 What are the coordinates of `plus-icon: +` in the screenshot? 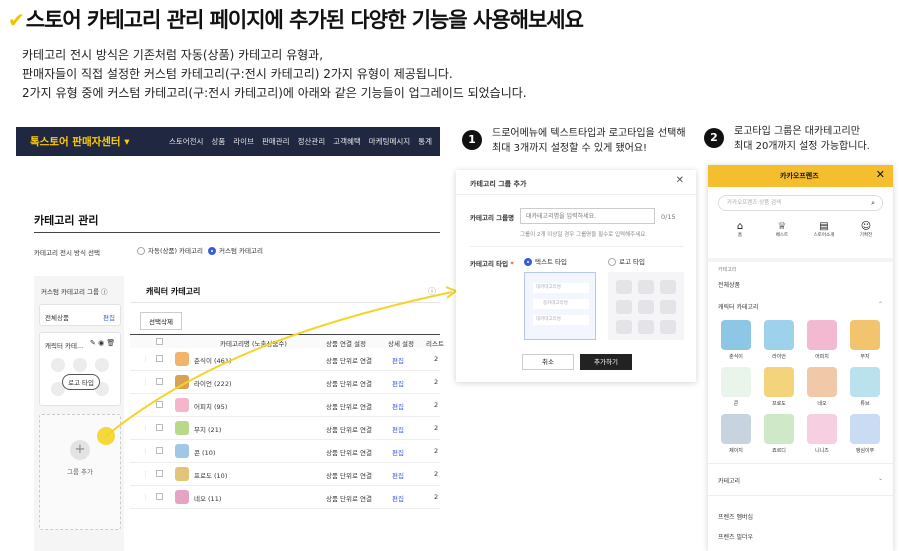 It's located at (80, 450).